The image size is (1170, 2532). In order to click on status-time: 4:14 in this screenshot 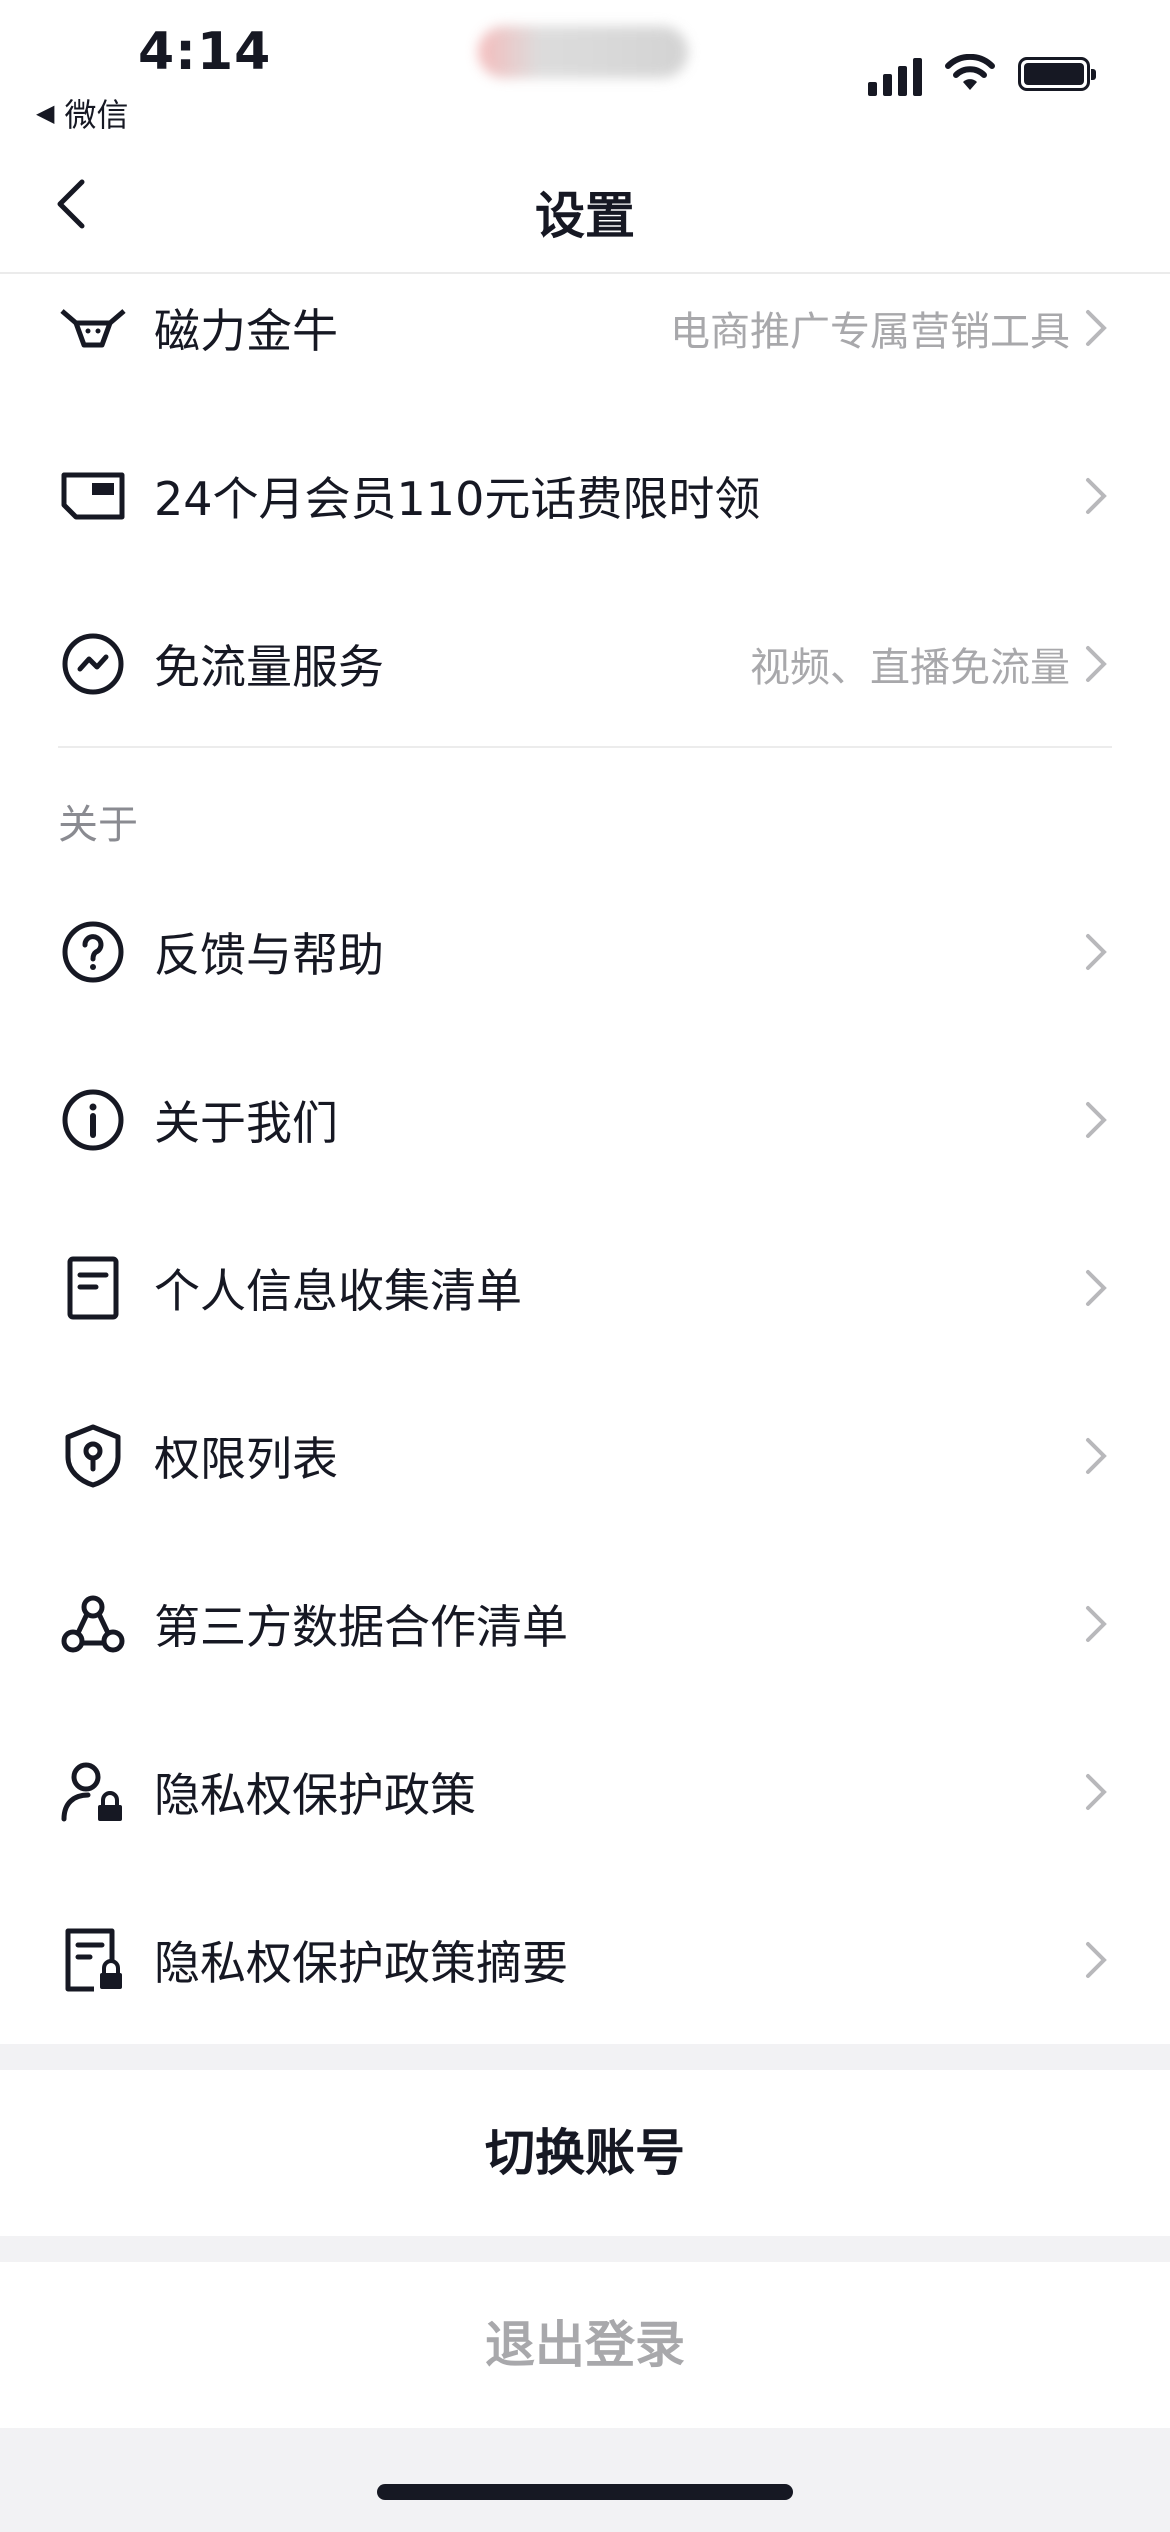, I will do `click(205, 52)`.